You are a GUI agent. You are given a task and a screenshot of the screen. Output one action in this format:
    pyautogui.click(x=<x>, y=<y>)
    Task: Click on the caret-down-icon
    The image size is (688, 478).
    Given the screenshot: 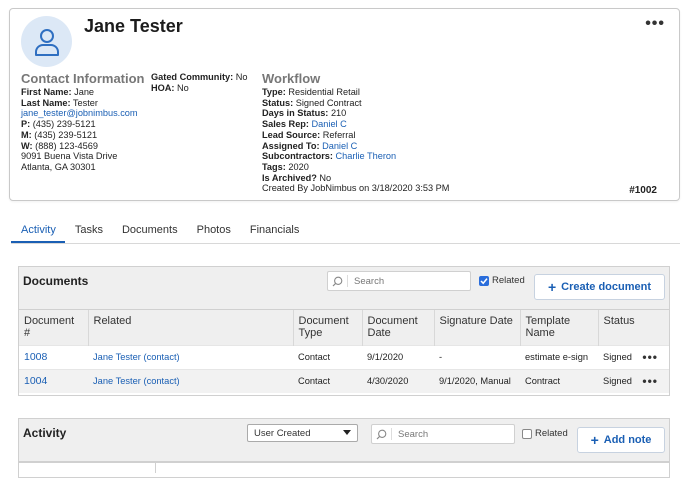 What is the action you would take?
    pyautogui.click(x=347, y=432)
    